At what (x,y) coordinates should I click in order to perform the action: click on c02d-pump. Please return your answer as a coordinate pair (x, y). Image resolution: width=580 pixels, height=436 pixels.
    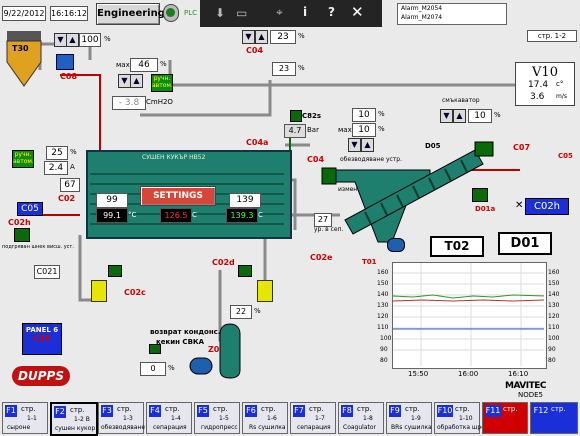
    Looking at the image, I should click on (265, 291).